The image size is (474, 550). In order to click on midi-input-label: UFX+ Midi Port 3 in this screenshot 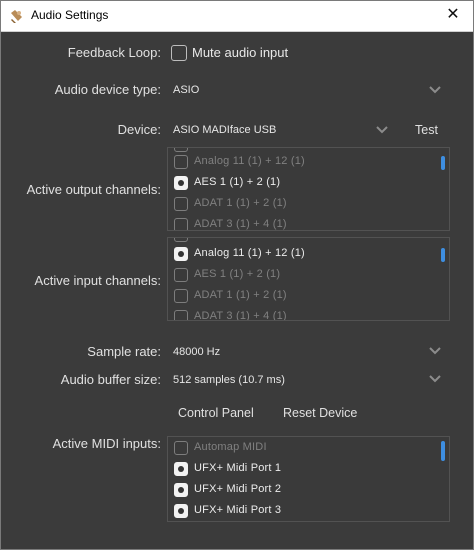, I will do `click(238, 510)`.